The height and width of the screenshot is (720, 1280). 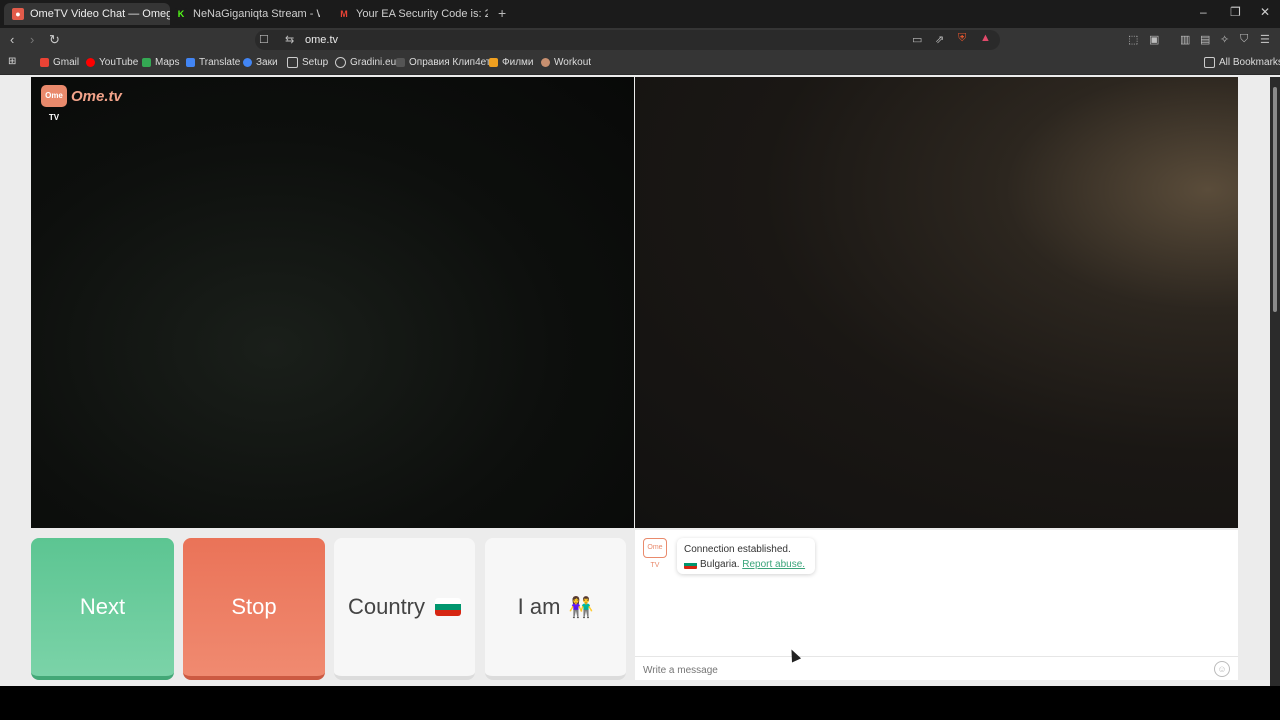 What do you see at coordinates (59, 62) in the screenshot?
I see `bookmark-gmail: Gmail` at bounding box center [59, 62].